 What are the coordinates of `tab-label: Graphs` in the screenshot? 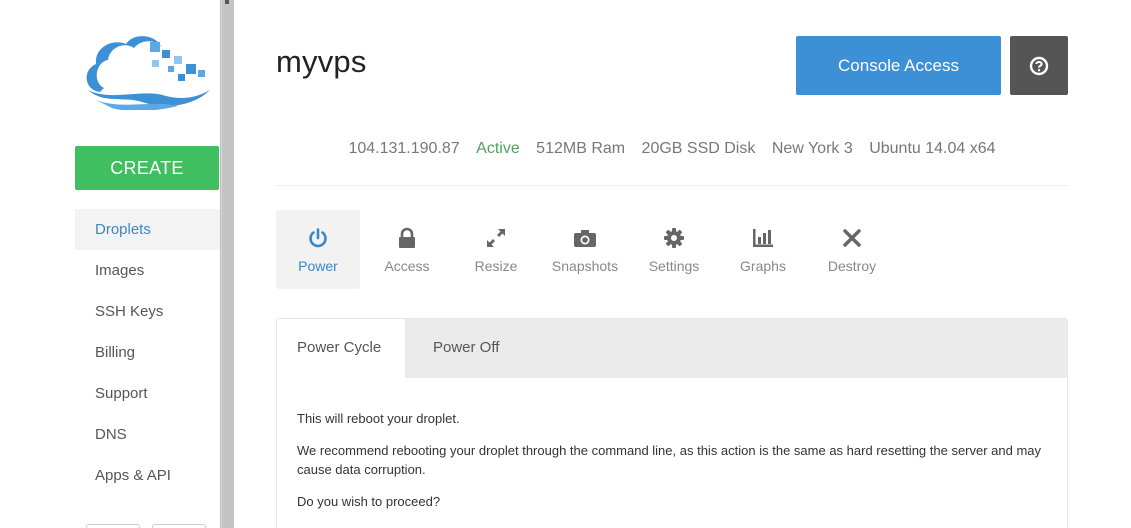 It's located at (763, 266).